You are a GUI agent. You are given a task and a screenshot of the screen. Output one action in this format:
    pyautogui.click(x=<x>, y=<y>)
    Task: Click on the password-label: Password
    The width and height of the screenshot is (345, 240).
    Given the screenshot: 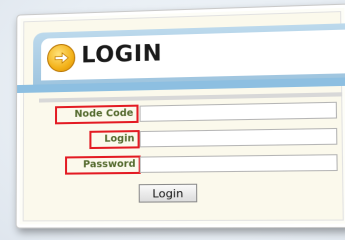 What is the action you would take?
    pyautogui.click(x=103, y=165)
    